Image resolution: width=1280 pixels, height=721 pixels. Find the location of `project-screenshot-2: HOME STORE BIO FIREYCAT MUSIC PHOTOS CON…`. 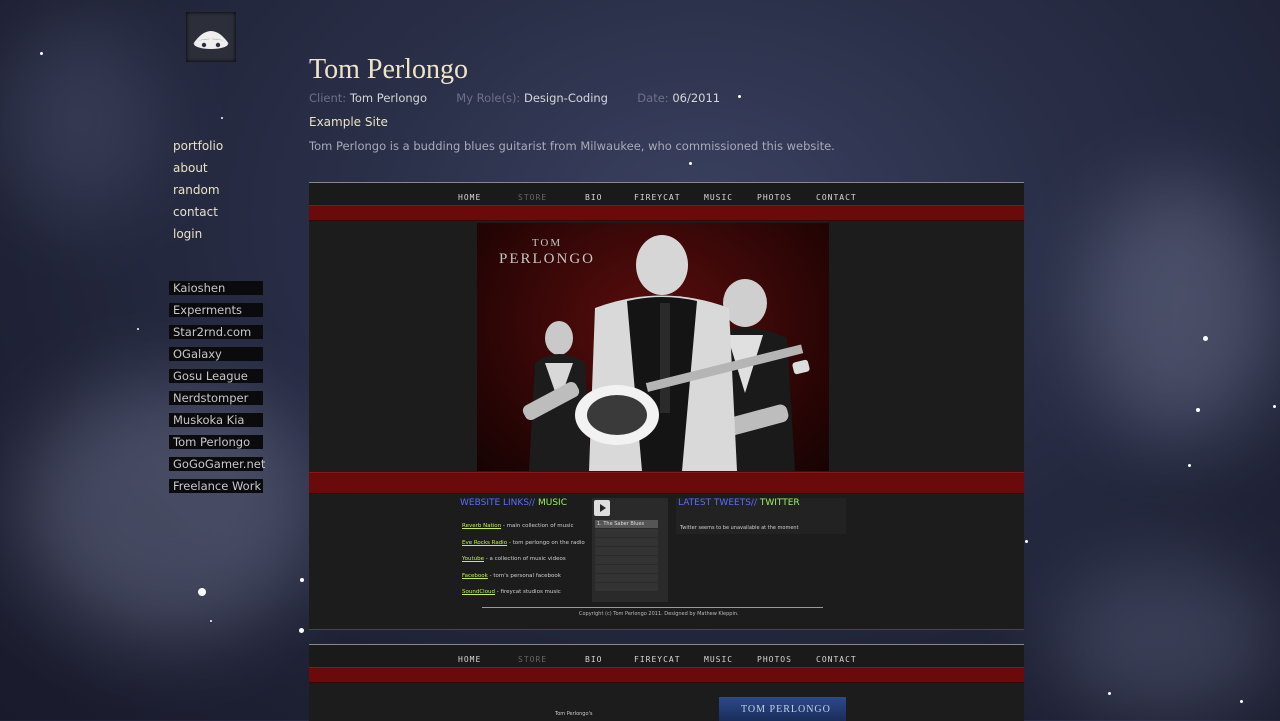

project-screenshot-2: HOME STORE BIO FIREYCAT MUSIC PHOTOS CON… is located at coordinates (666, 682).